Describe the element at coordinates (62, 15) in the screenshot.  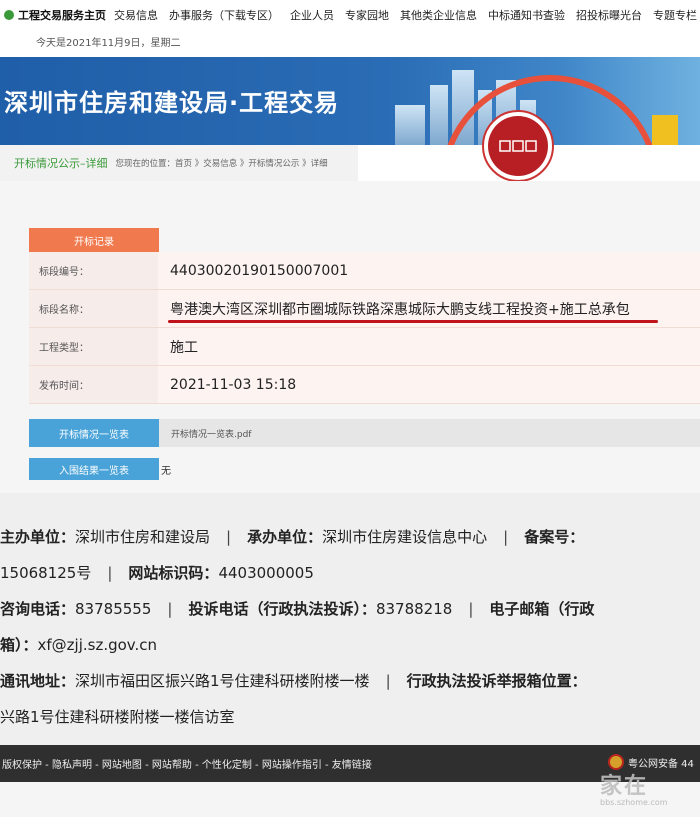
I see `home-label: 工程交易服务主页` at that location.